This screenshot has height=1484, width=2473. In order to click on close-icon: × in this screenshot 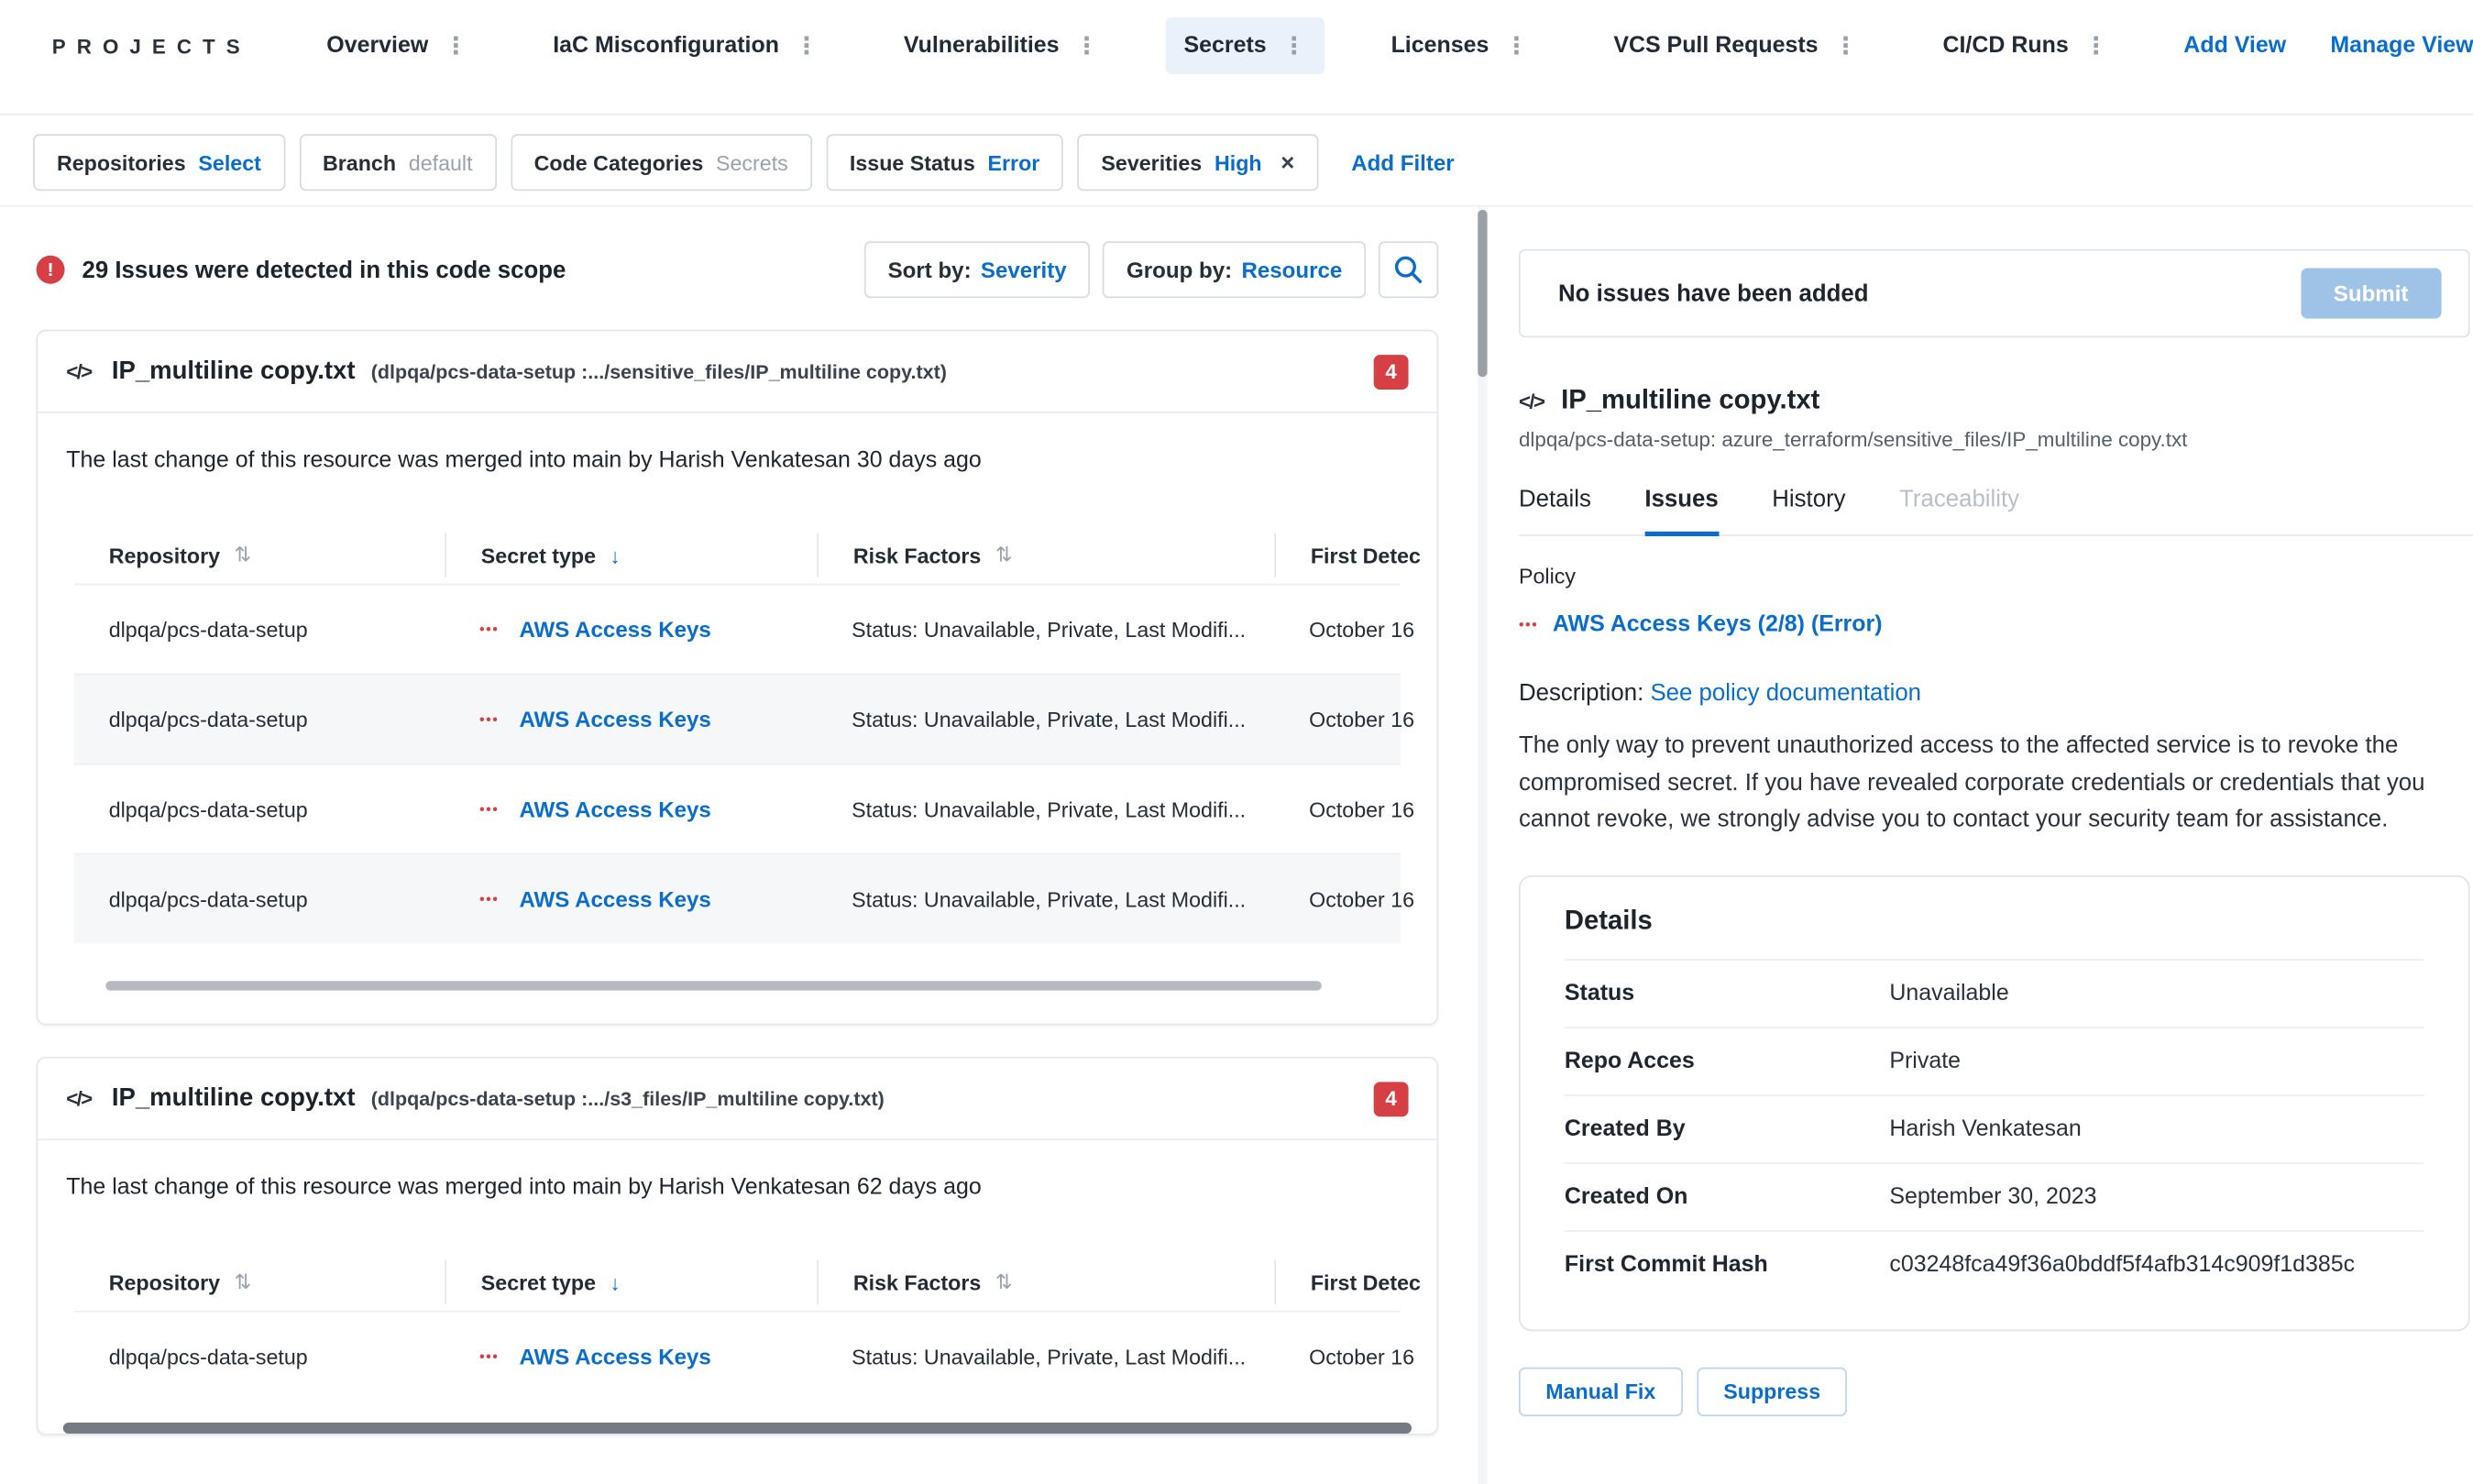, I will do `click(1287, 162)`.